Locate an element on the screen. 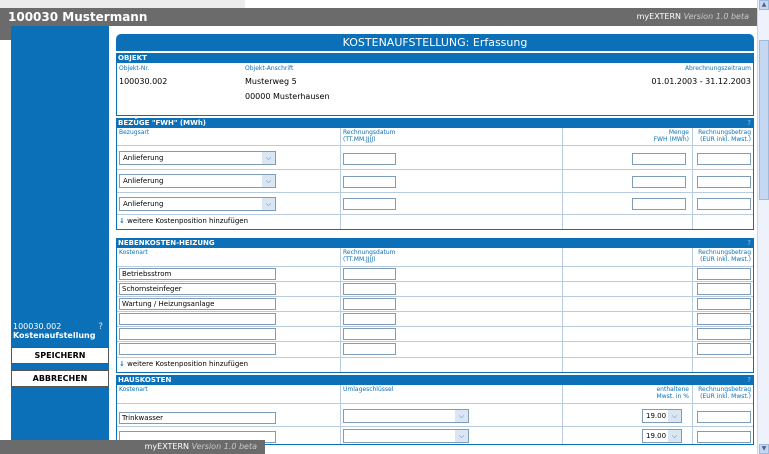  scroll-down-icon: ▼ is located at coordinates (764, 449).